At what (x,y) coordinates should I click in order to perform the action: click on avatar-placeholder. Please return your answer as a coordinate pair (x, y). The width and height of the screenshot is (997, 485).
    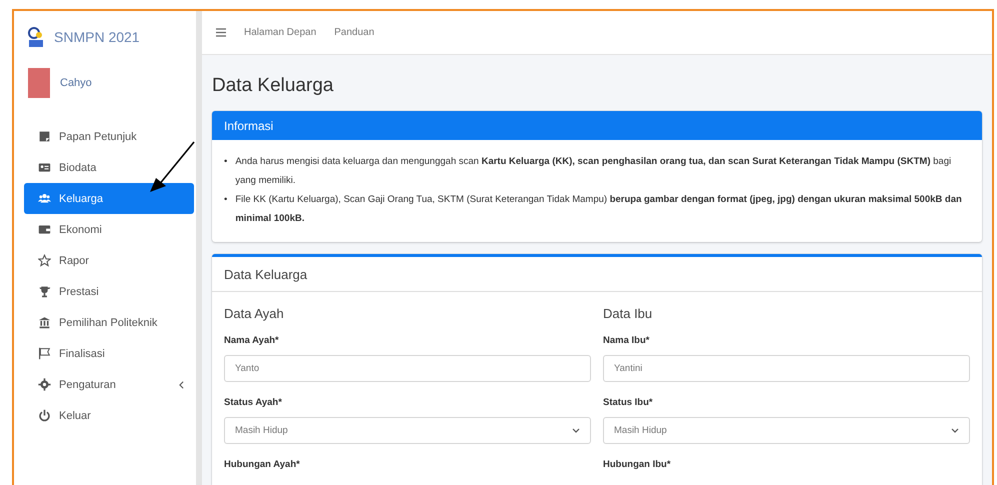
    Looking at the image, I should click on (39, 83).